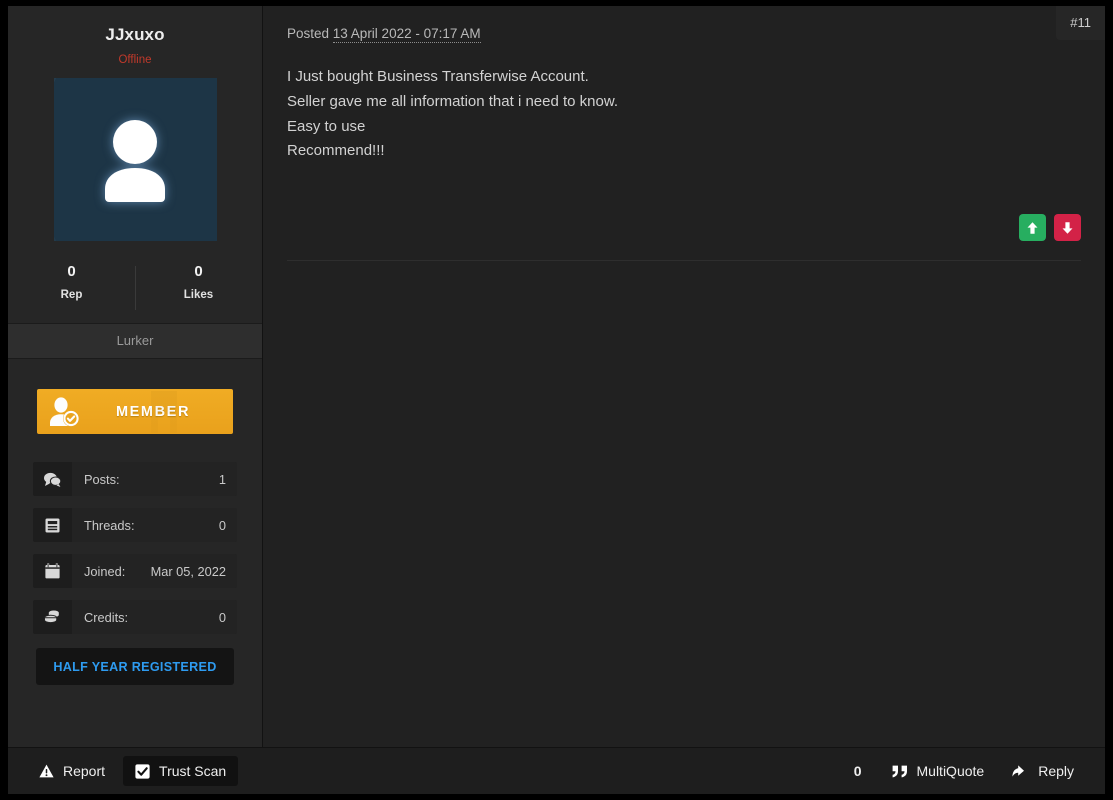 This screenshot has height=800, width=1113. What do you see at coordinates (52, 525) in the screenshot?
I see `threads-icon` at bounding box center [52, 525].